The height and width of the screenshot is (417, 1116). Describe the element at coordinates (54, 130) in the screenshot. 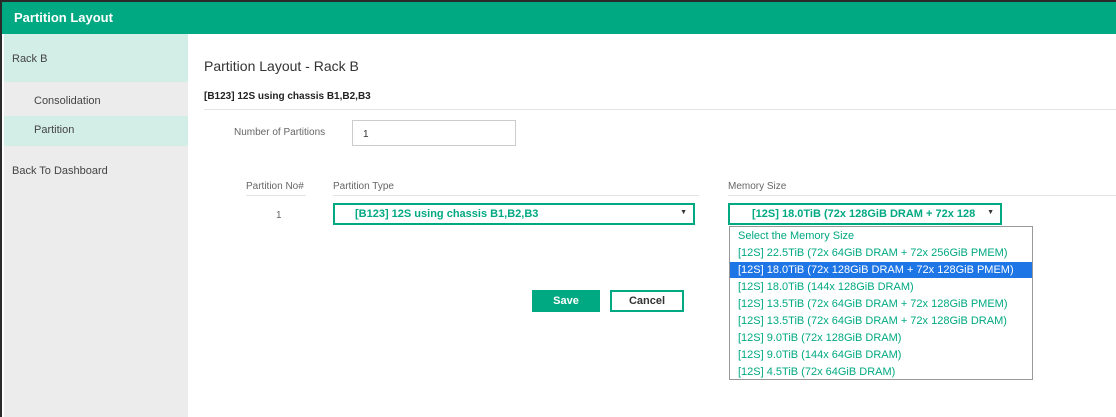

I see `sidebar-item-label: Partition` at that location.